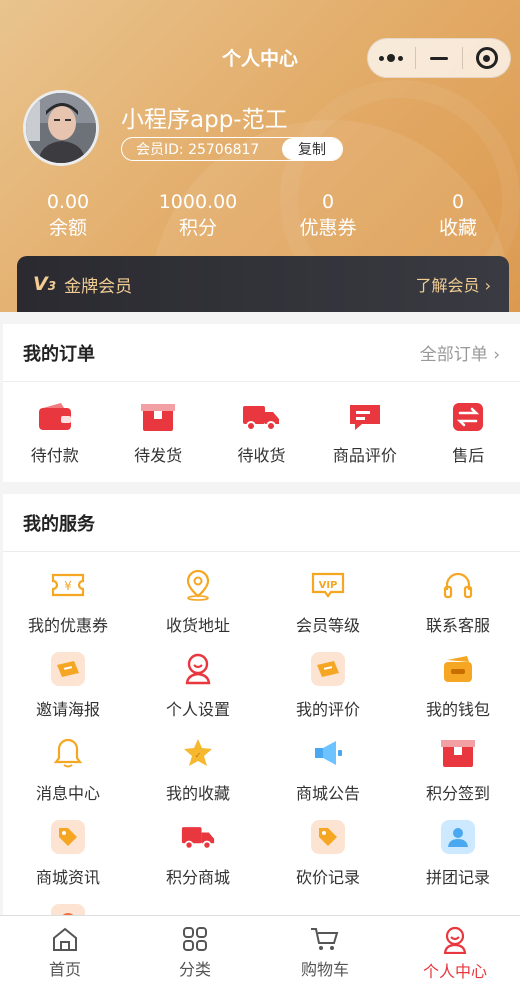  Describe the element at coordinates (59, 354) in the screenshot. I see `orders-title: 我的订单` at that location.